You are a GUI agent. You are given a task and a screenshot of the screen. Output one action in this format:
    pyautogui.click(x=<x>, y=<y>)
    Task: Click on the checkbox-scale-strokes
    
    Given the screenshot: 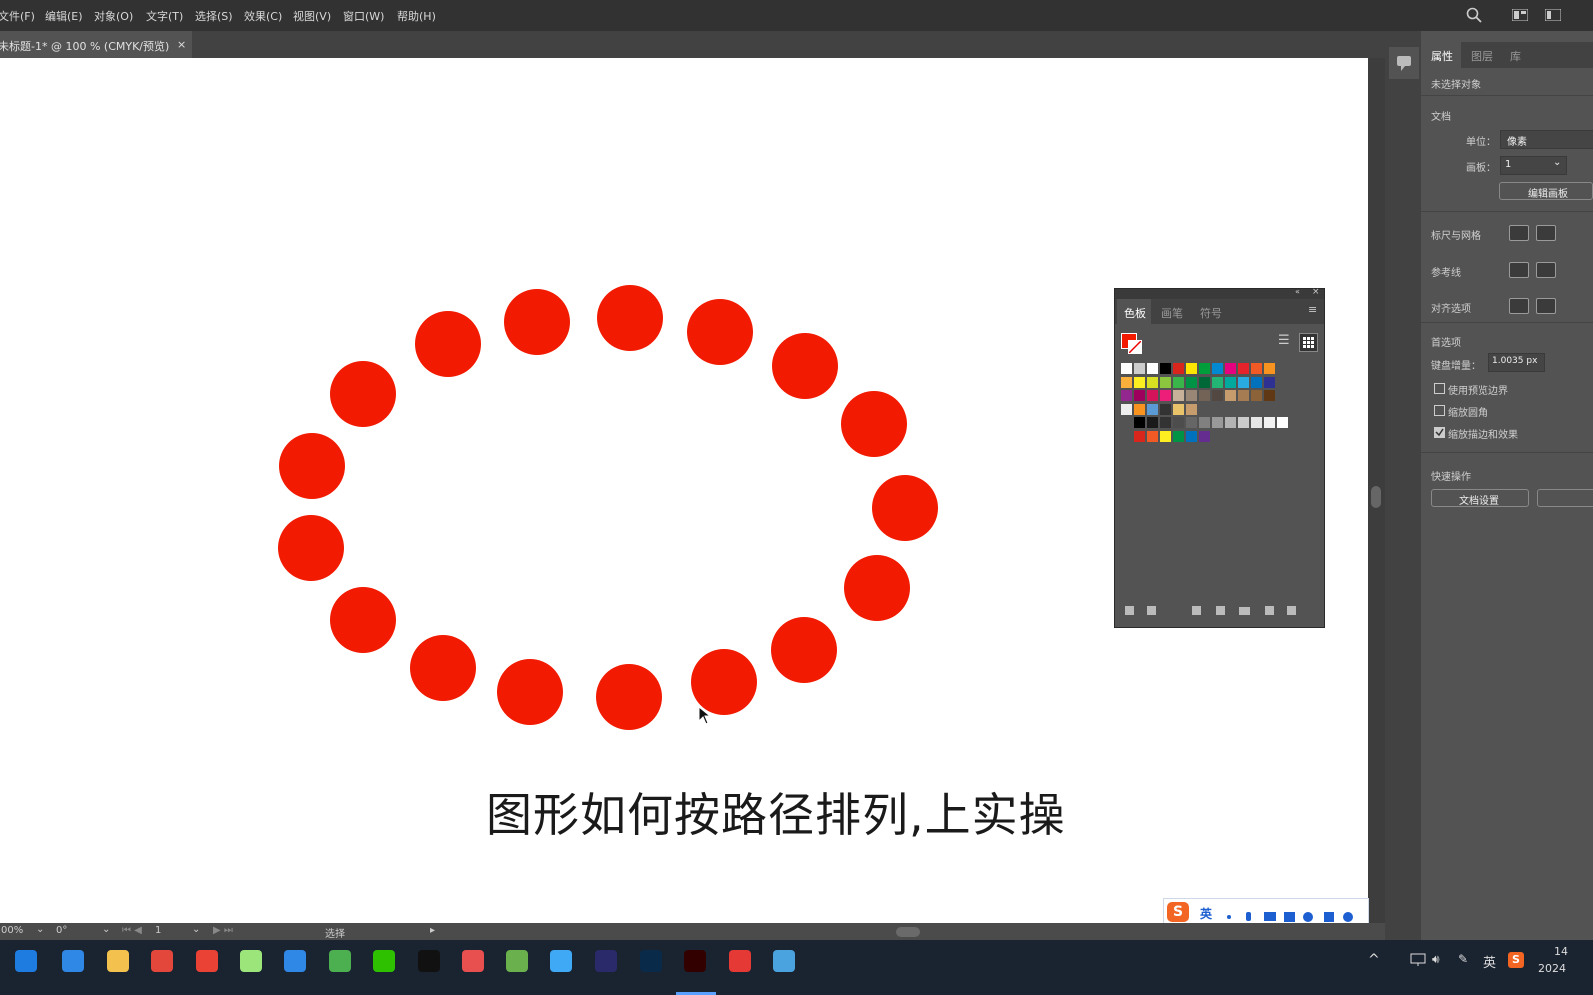 What is the action you would take?
    pyautogui.click(x=1439, y=432)
    